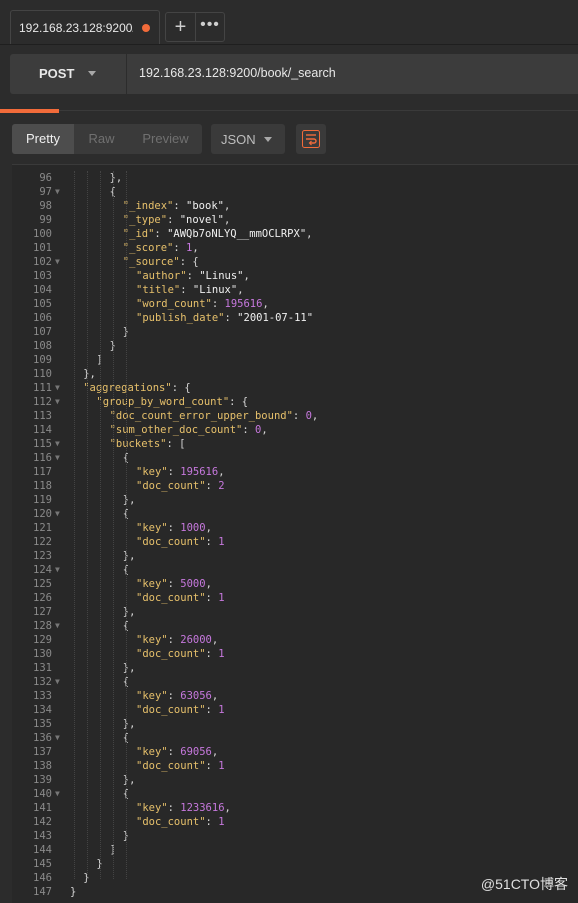  What do you see at coordinates (45, 192) in the screenshot?
I see `line-number: 97` at bounding box center [45, 192].